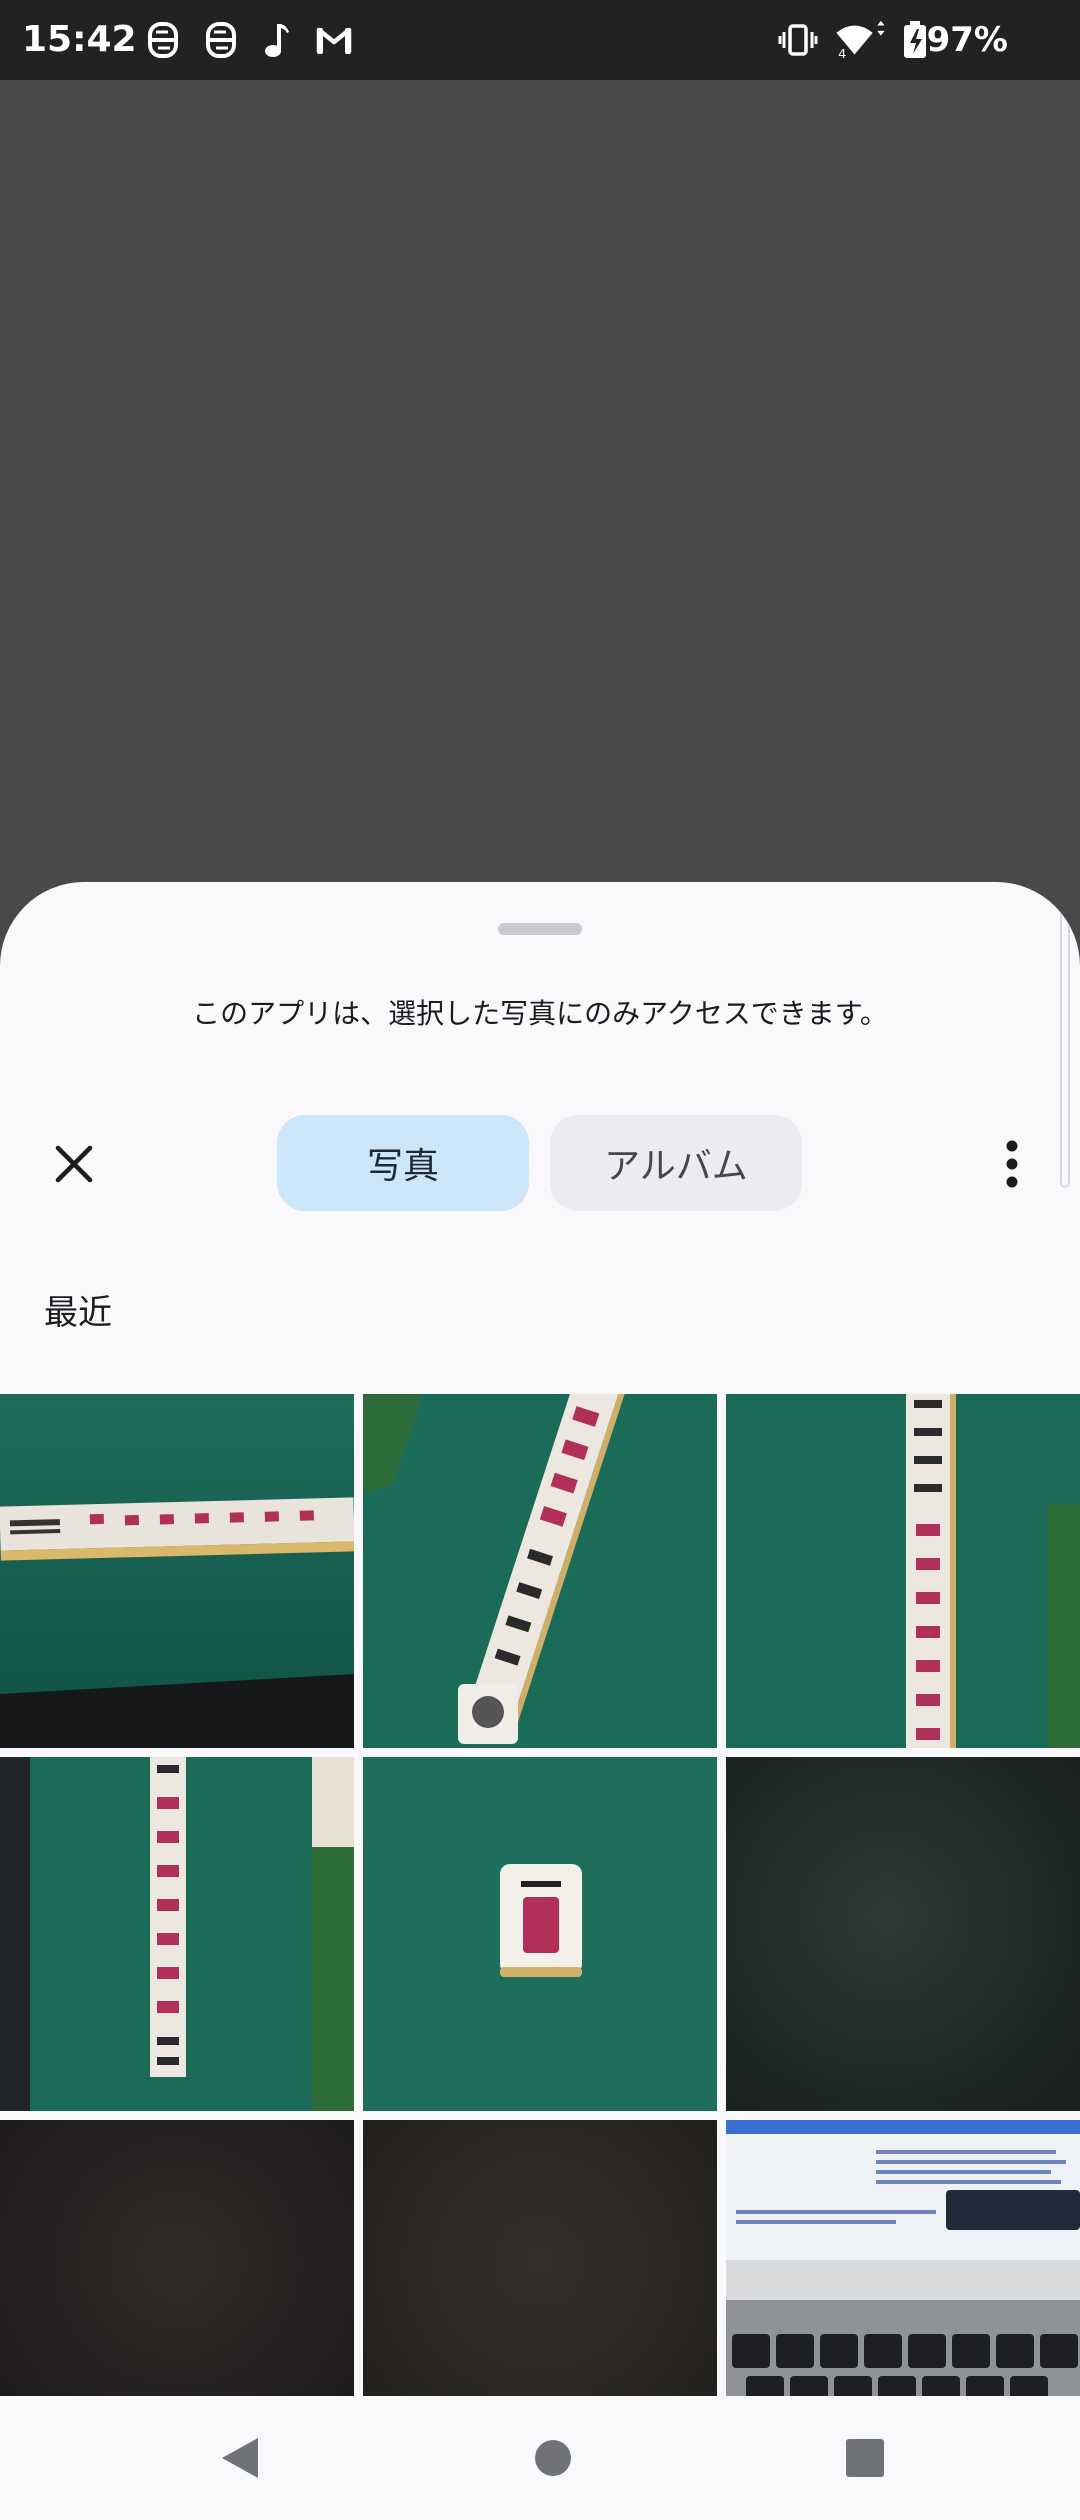  I want to click on wifi-icon: 4, so click(860, 40).